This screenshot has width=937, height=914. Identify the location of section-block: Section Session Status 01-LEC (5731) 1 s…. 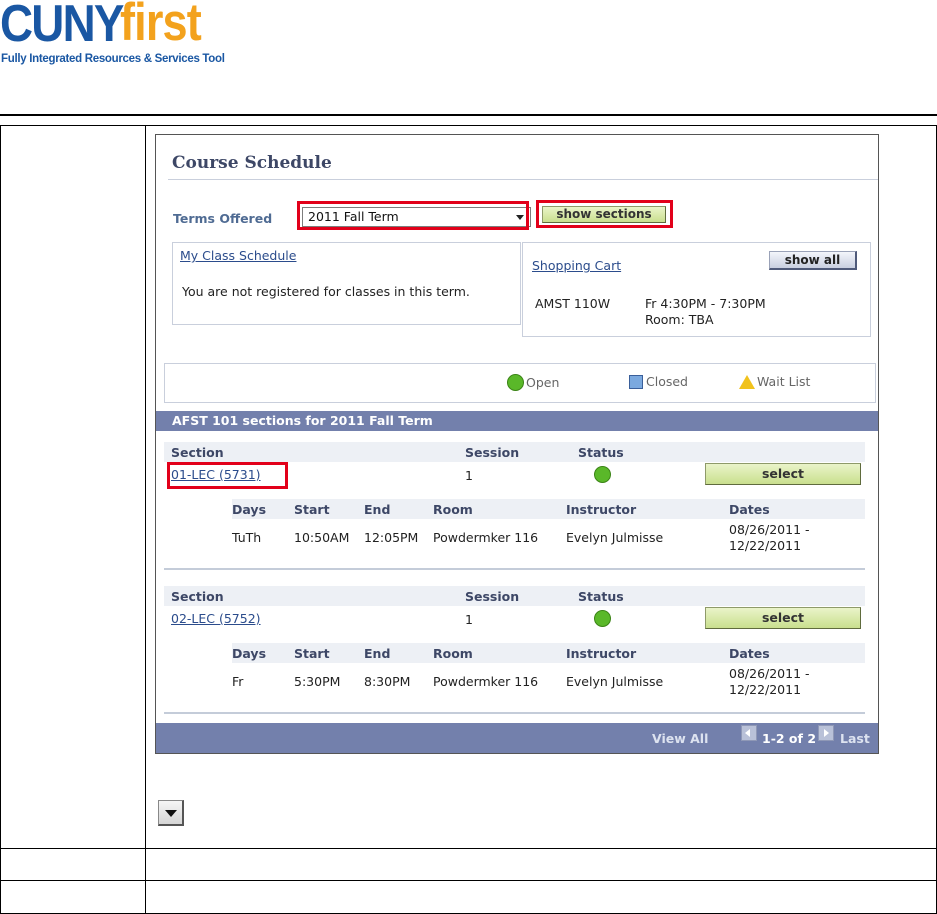
(514, 507).